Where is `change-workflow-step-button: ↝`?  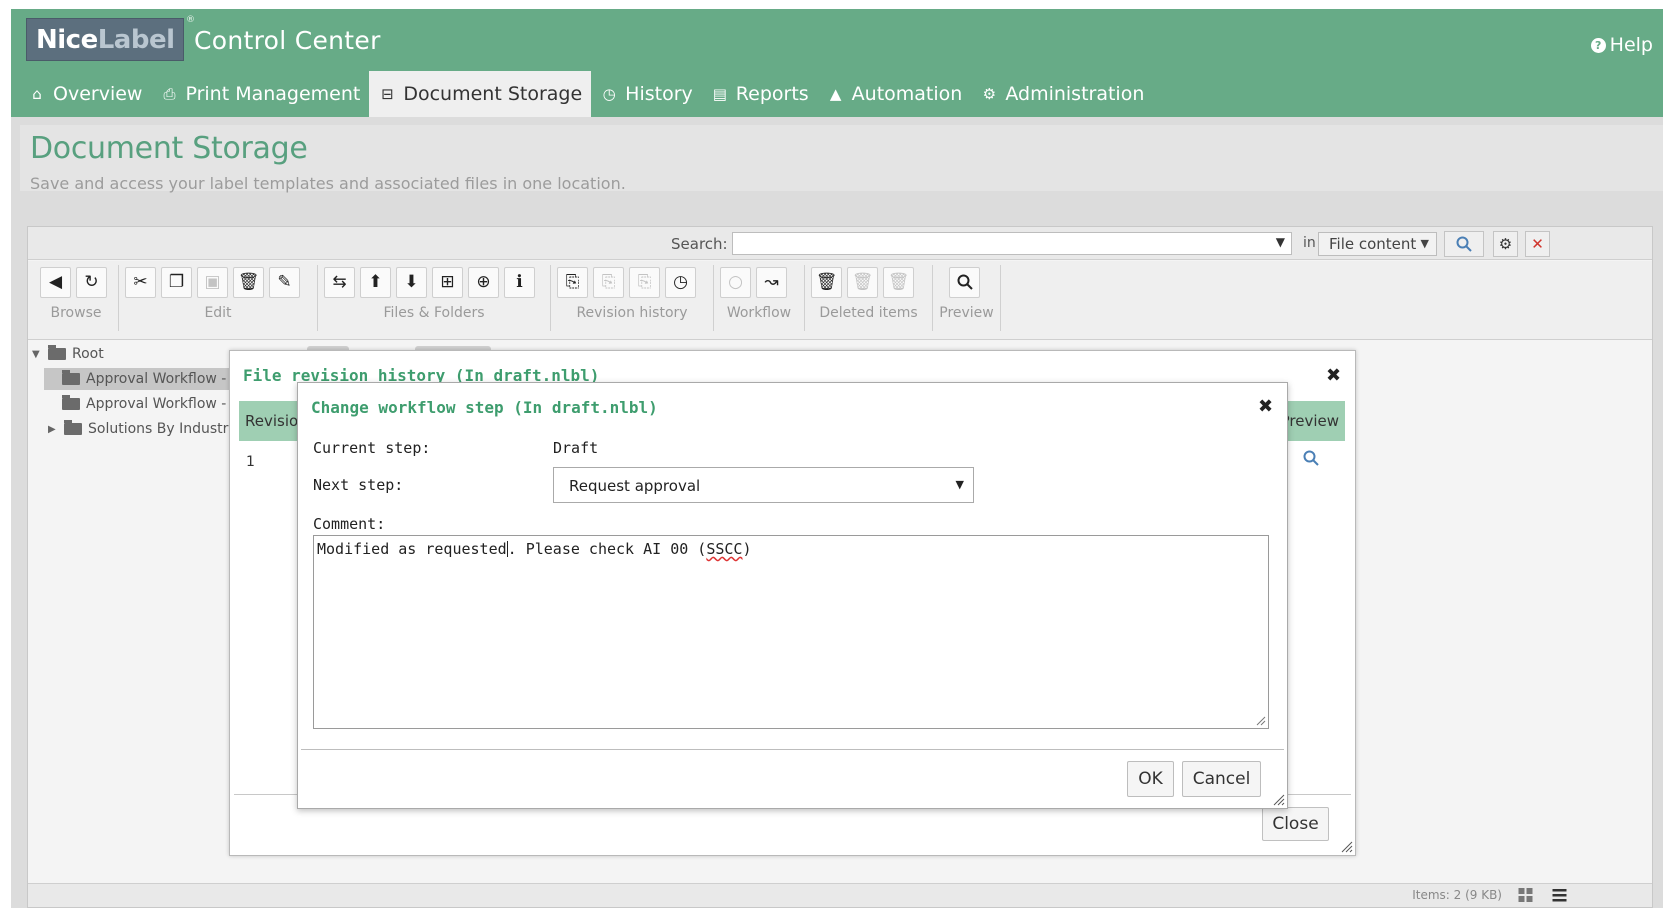 change-workflow-step-button: ↝ is located at coordinates (771, 282).